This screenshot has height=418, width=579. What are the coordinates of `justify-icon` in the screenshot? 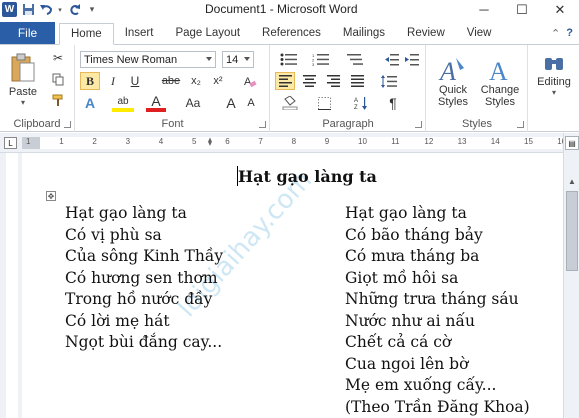 It's located at (357, 81).